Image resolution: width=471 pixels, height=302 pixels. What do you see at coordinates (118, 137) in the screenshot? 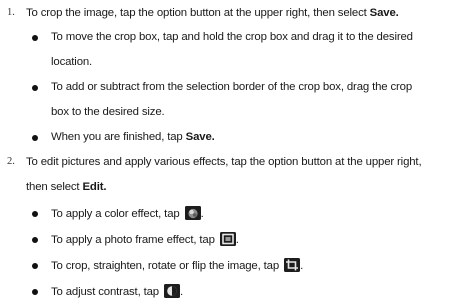
I see `bullet-text-part: When you are finished, tap` at bounding box center [118, 137].